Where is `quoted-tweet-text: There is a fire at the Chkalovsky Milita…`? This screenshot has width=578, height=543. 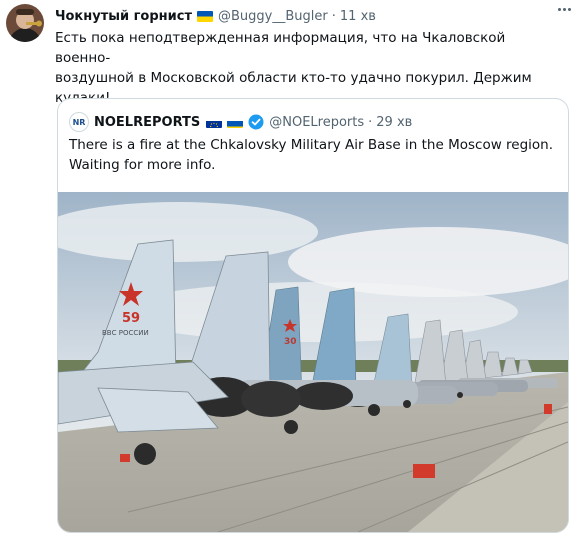
quoted-tweet-text: There is a fire at the Chkalovsky Milita… is located at coordinates (311, 155).